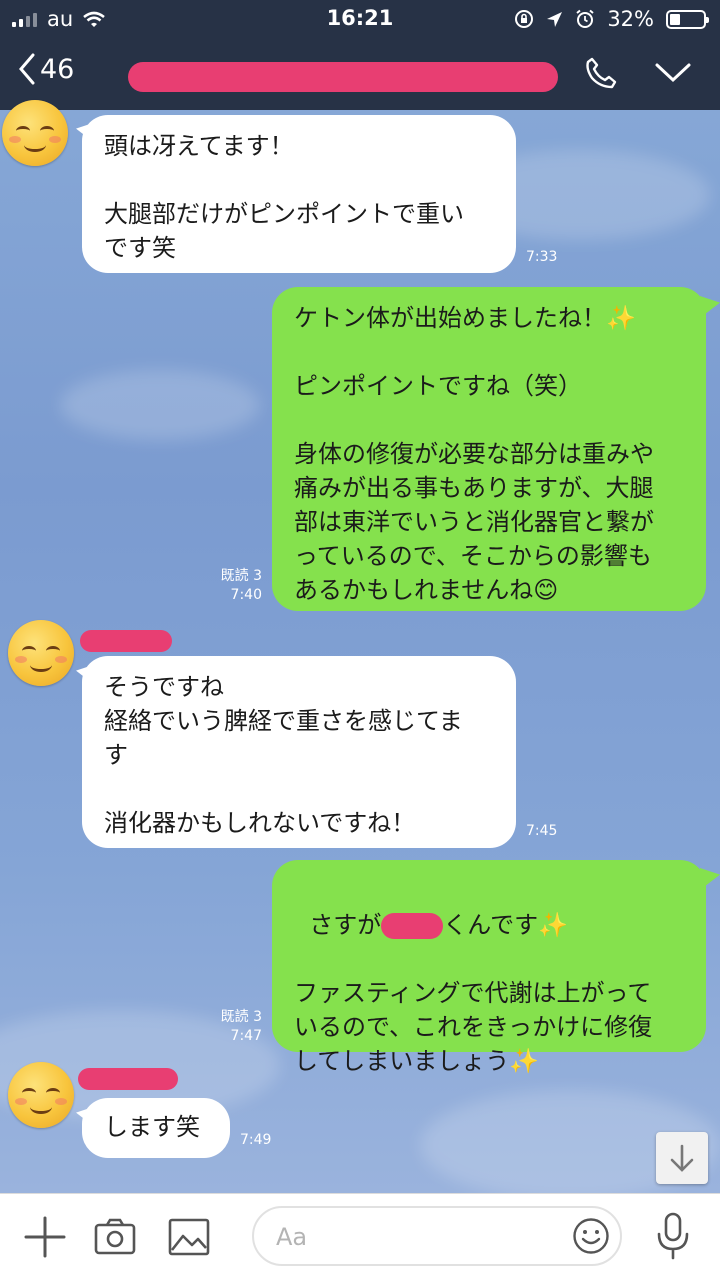  I want to click on image-icon, so click(189, 1237).